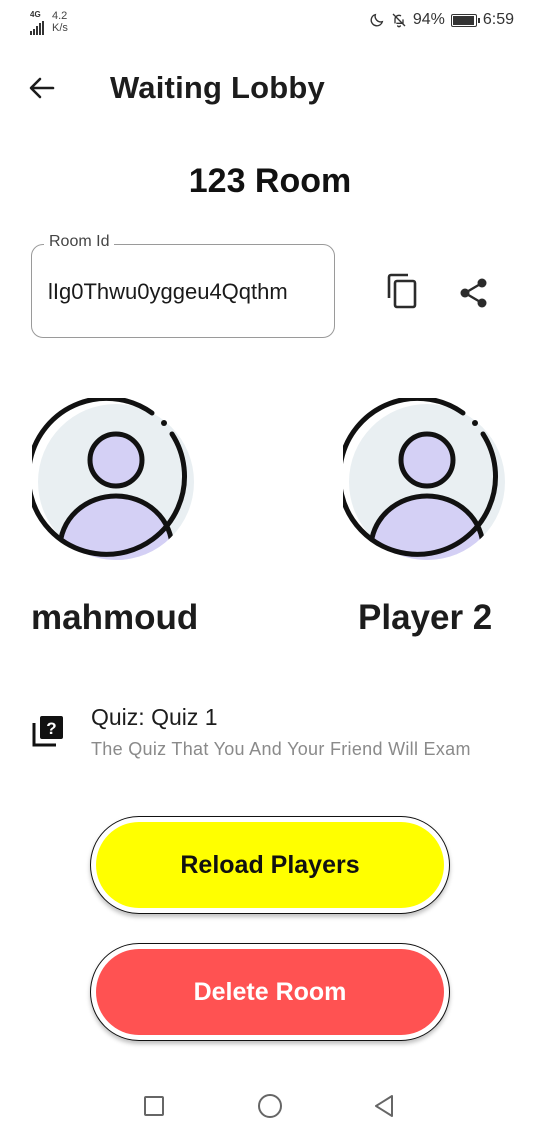 The width and height of the screenshot is (540, 1140). I want to click on system-back-button, so click(384, 1106).